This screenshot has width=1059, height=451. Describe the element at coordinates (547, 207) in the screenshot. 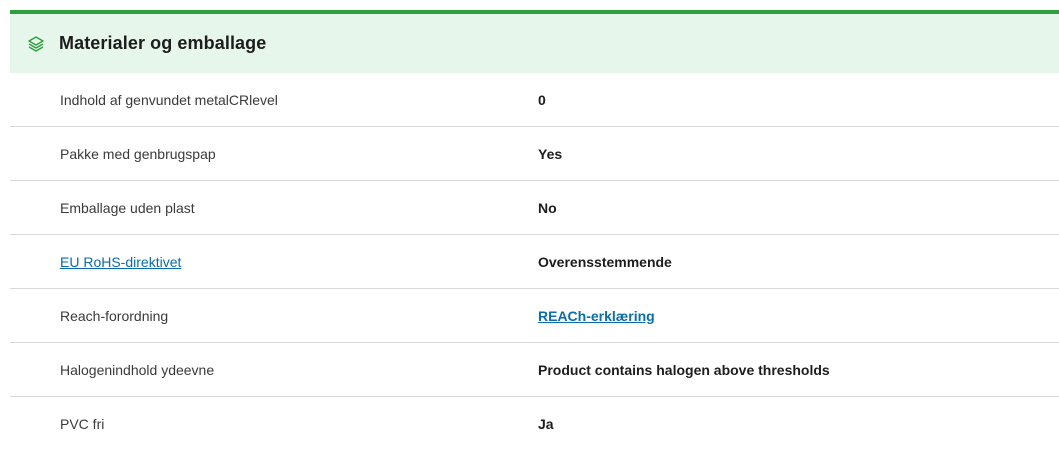

I see `attribute-value: No` at that location.